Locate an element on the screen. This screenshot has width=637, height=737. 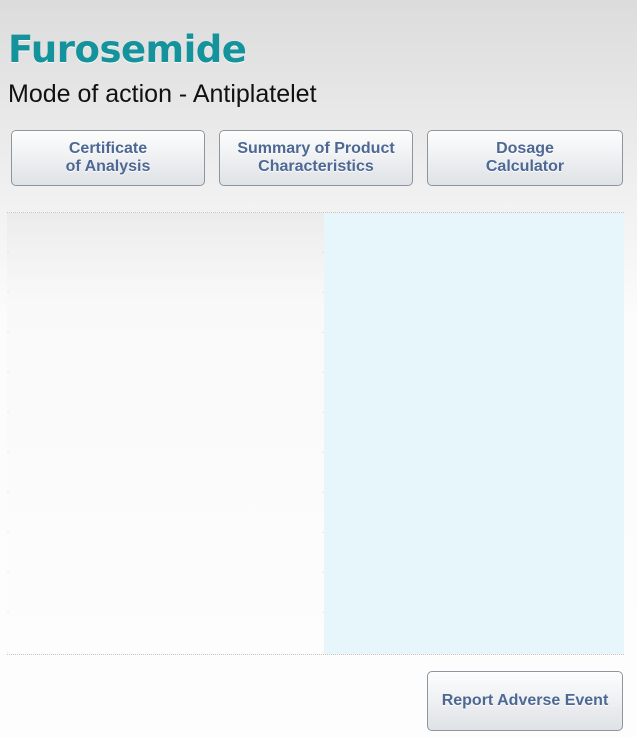
drug-title: Furosemide is located at coordinates (127, 49).